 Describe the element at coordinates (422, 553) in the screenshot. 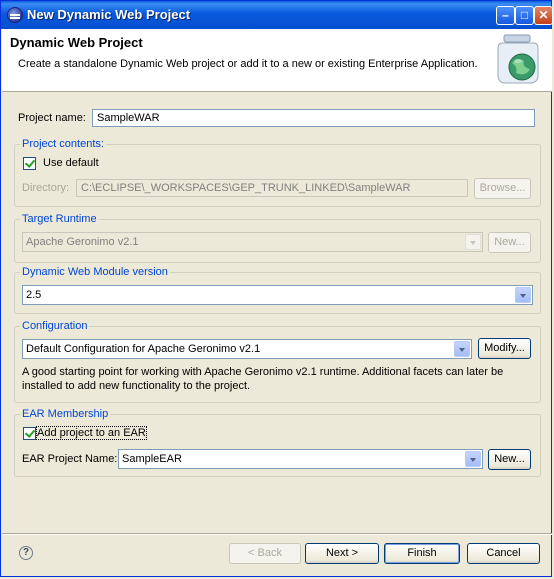

I see `finish-button: Finish` at that location.